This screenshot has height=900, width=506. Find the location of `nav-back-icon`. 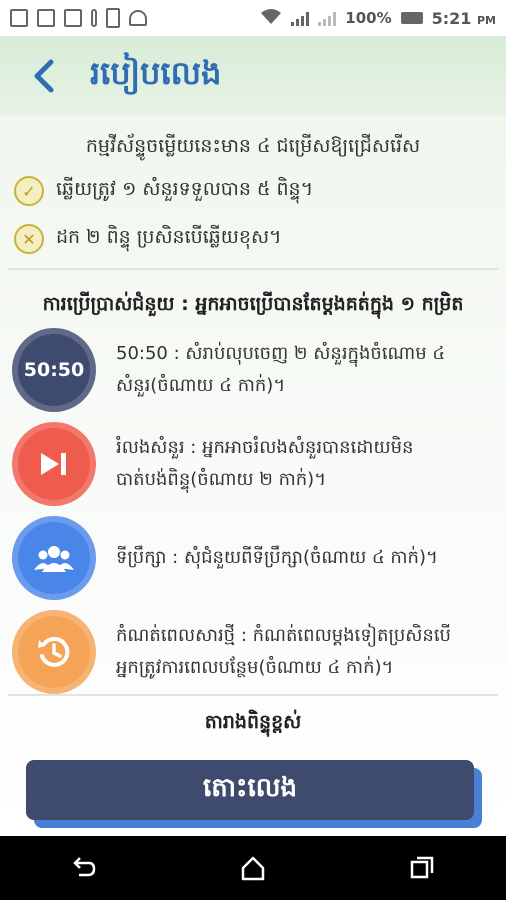

nav-back-icon is located at coordinates (84, 867).